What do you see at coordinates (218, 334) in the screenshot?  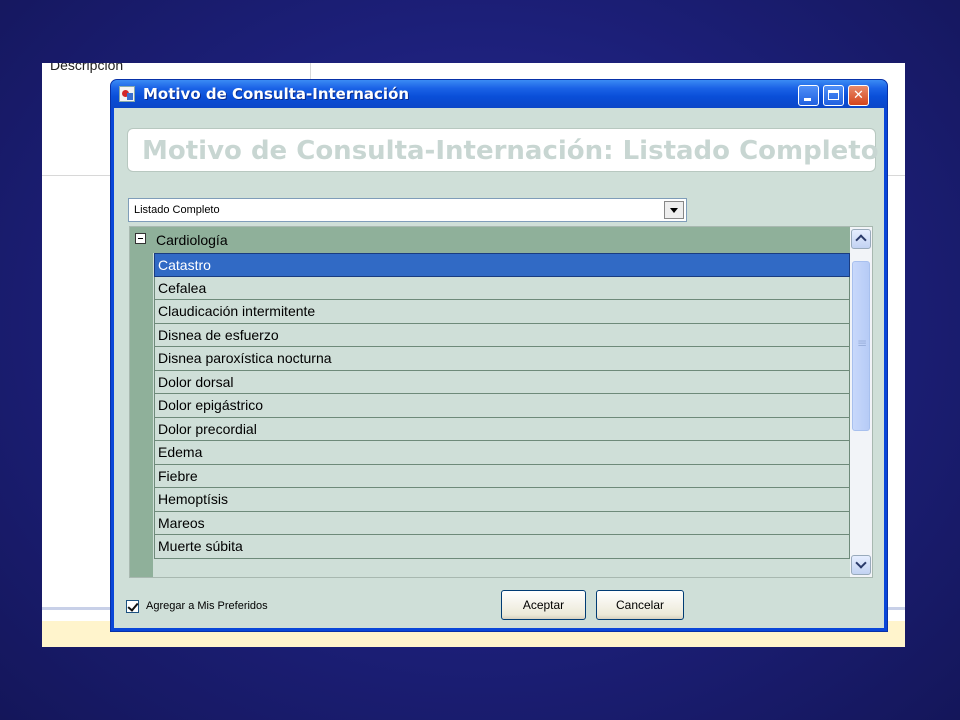 I see `list-item-label: Disnea de esfuerzo` at bounding box center [218, 334].